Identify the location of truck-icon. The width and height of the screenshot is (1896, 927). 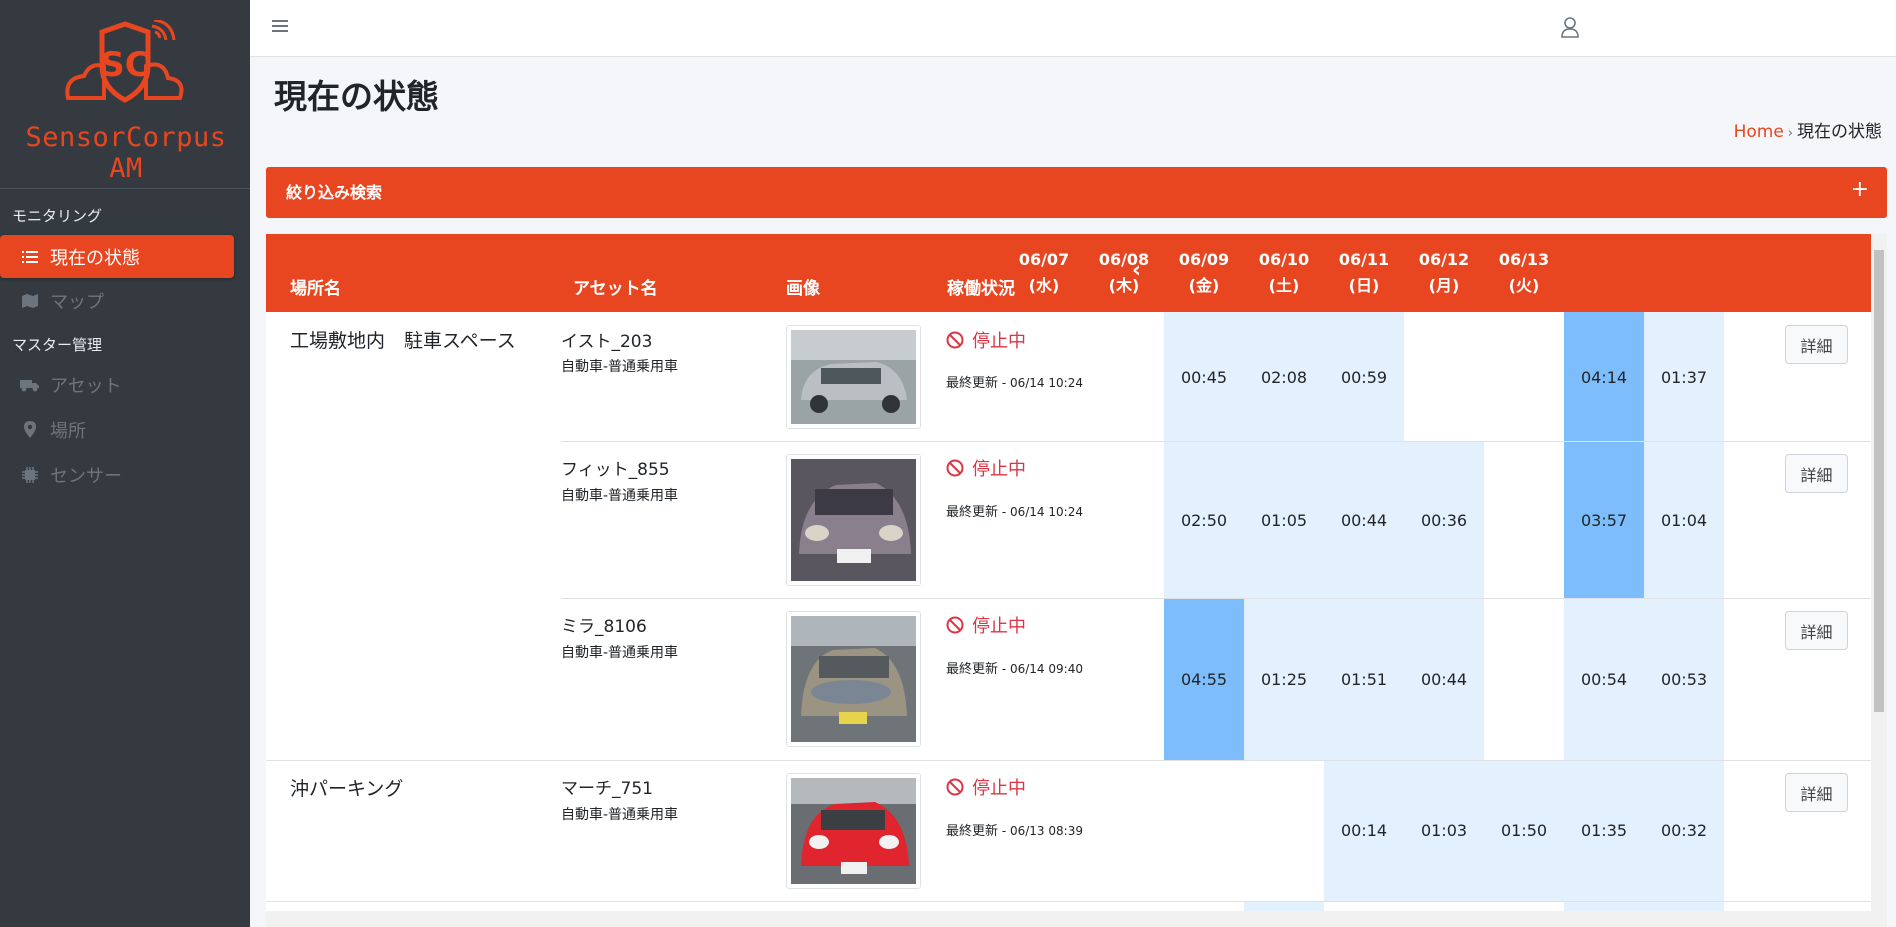
(30, 385).